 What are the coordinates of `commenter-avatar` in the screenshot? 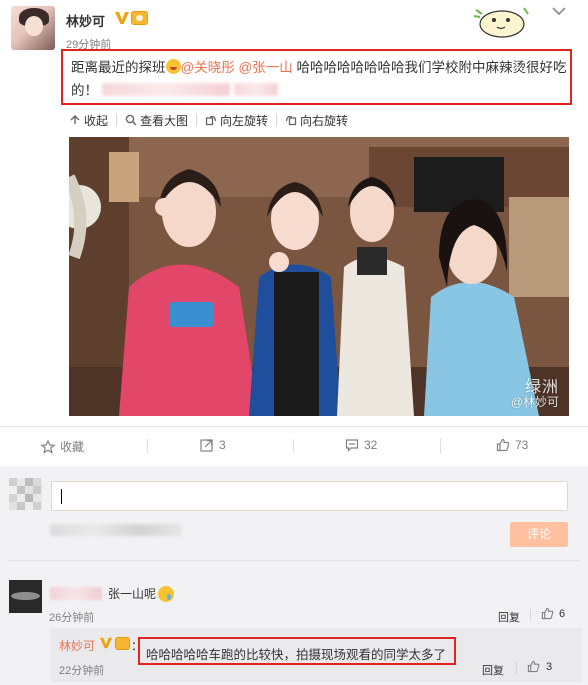 It's located at (25, 596).